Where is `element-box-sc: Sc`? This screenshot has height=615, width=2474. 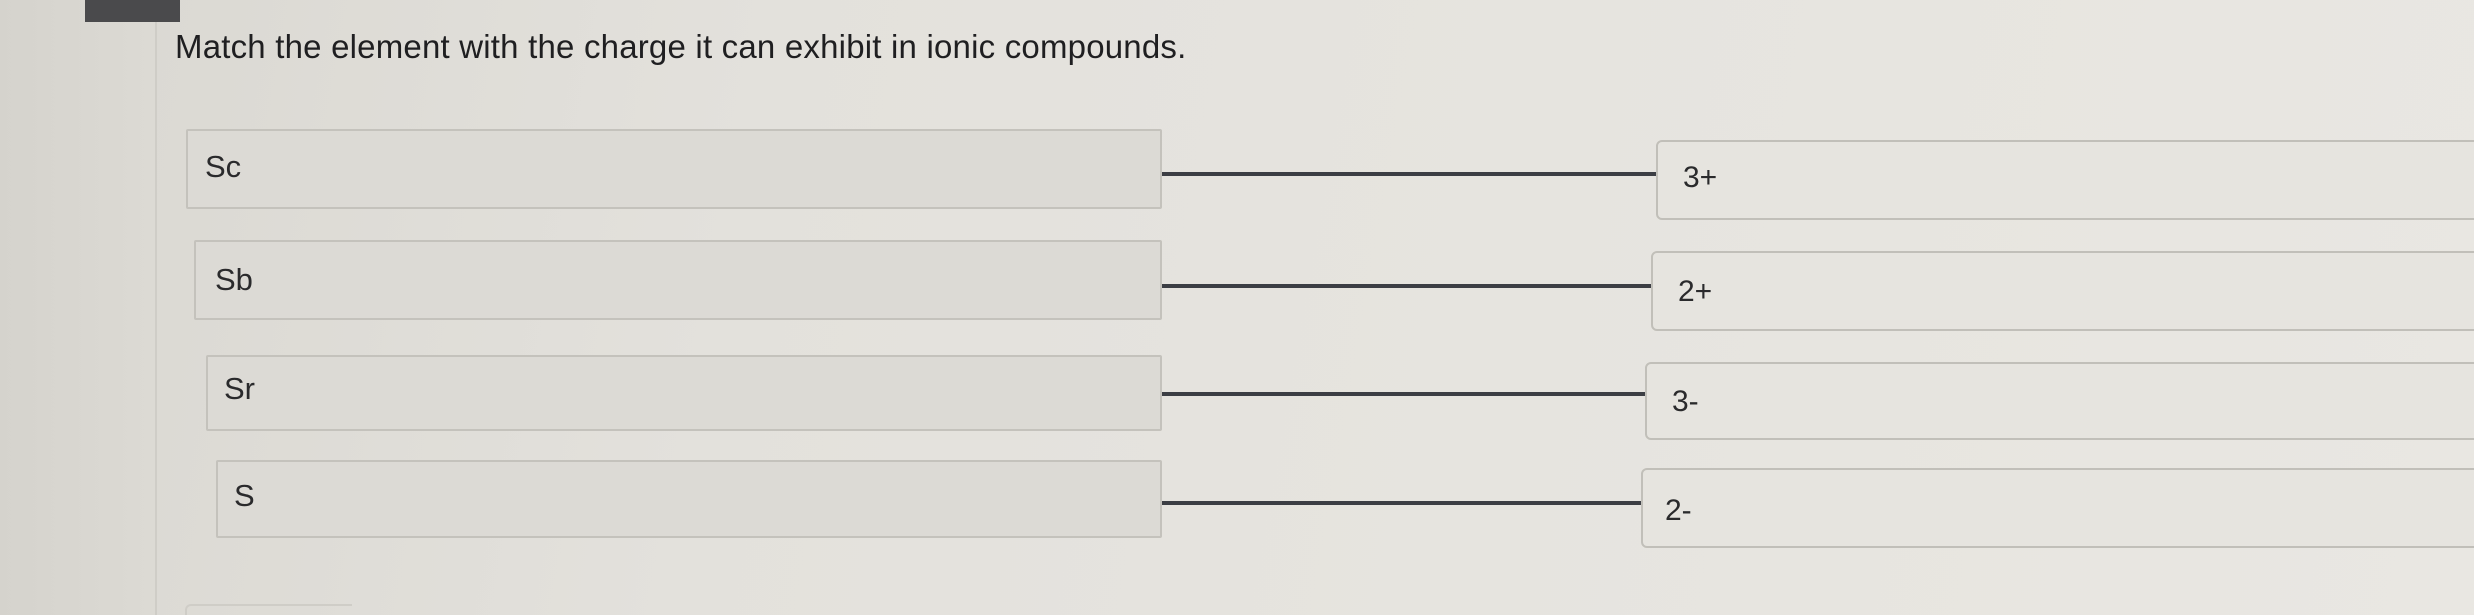
element-box-sc: Sc is located at coordinates (674, 169).